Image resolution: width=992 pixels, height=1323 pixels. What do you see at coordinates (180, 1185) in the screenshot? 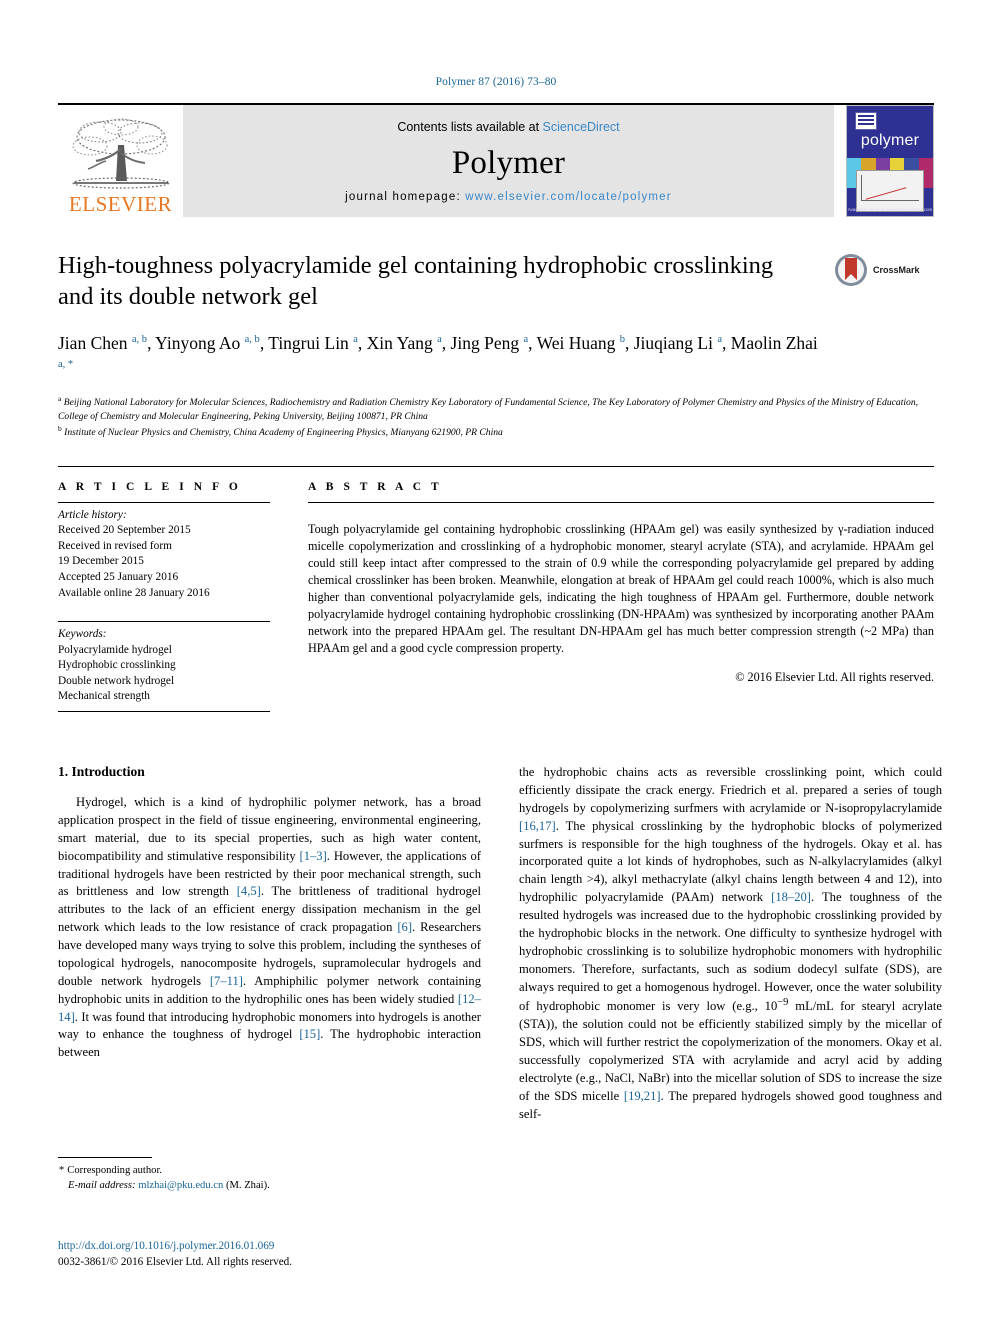
I see `email-link: mlzhai@pku.edu.cn` at bounding box center [180, 1185].